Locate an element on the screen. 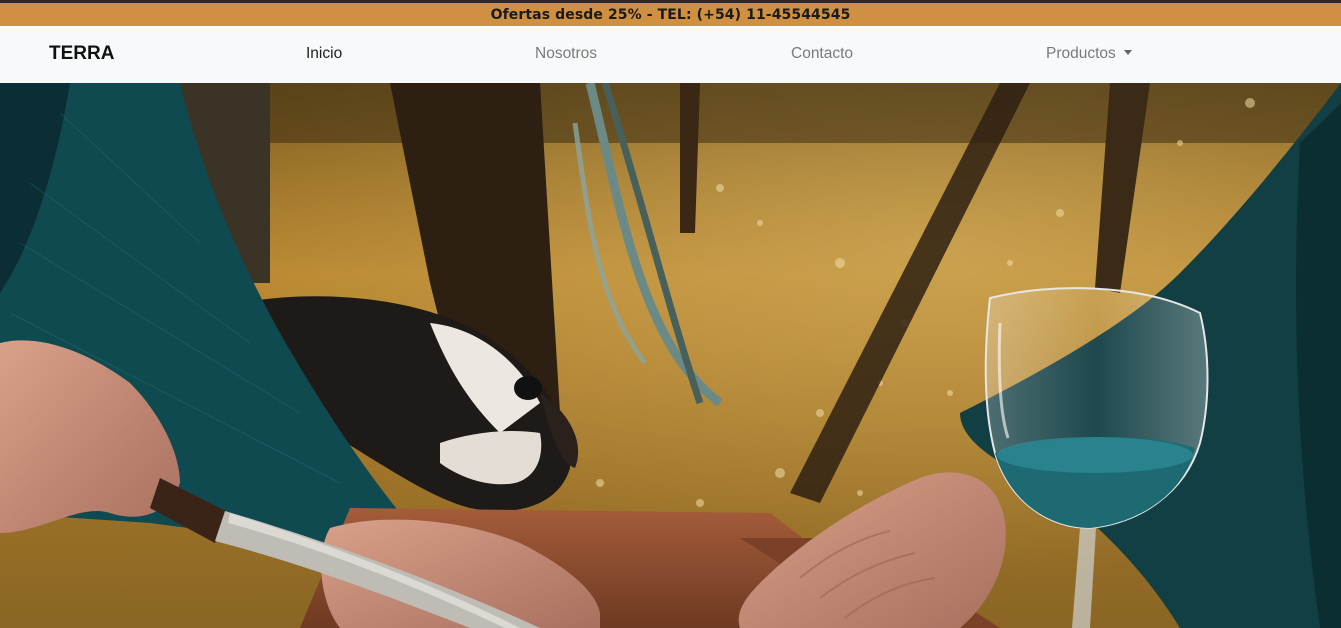 Image resolution: width=1341 pixels, height=628 pixels. nav-dropdown-productos: Productos is located at coordinates (1089, 54).